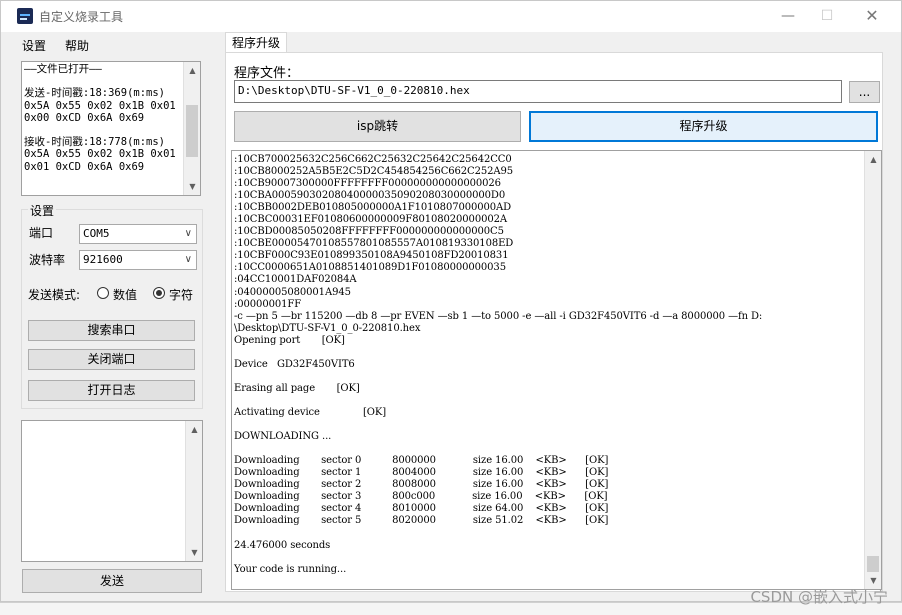  What do you see at coordinates (377, 126) in the screenshot?
I see `isp-jump-button: isp跳转` at bounding box center [377, 126].